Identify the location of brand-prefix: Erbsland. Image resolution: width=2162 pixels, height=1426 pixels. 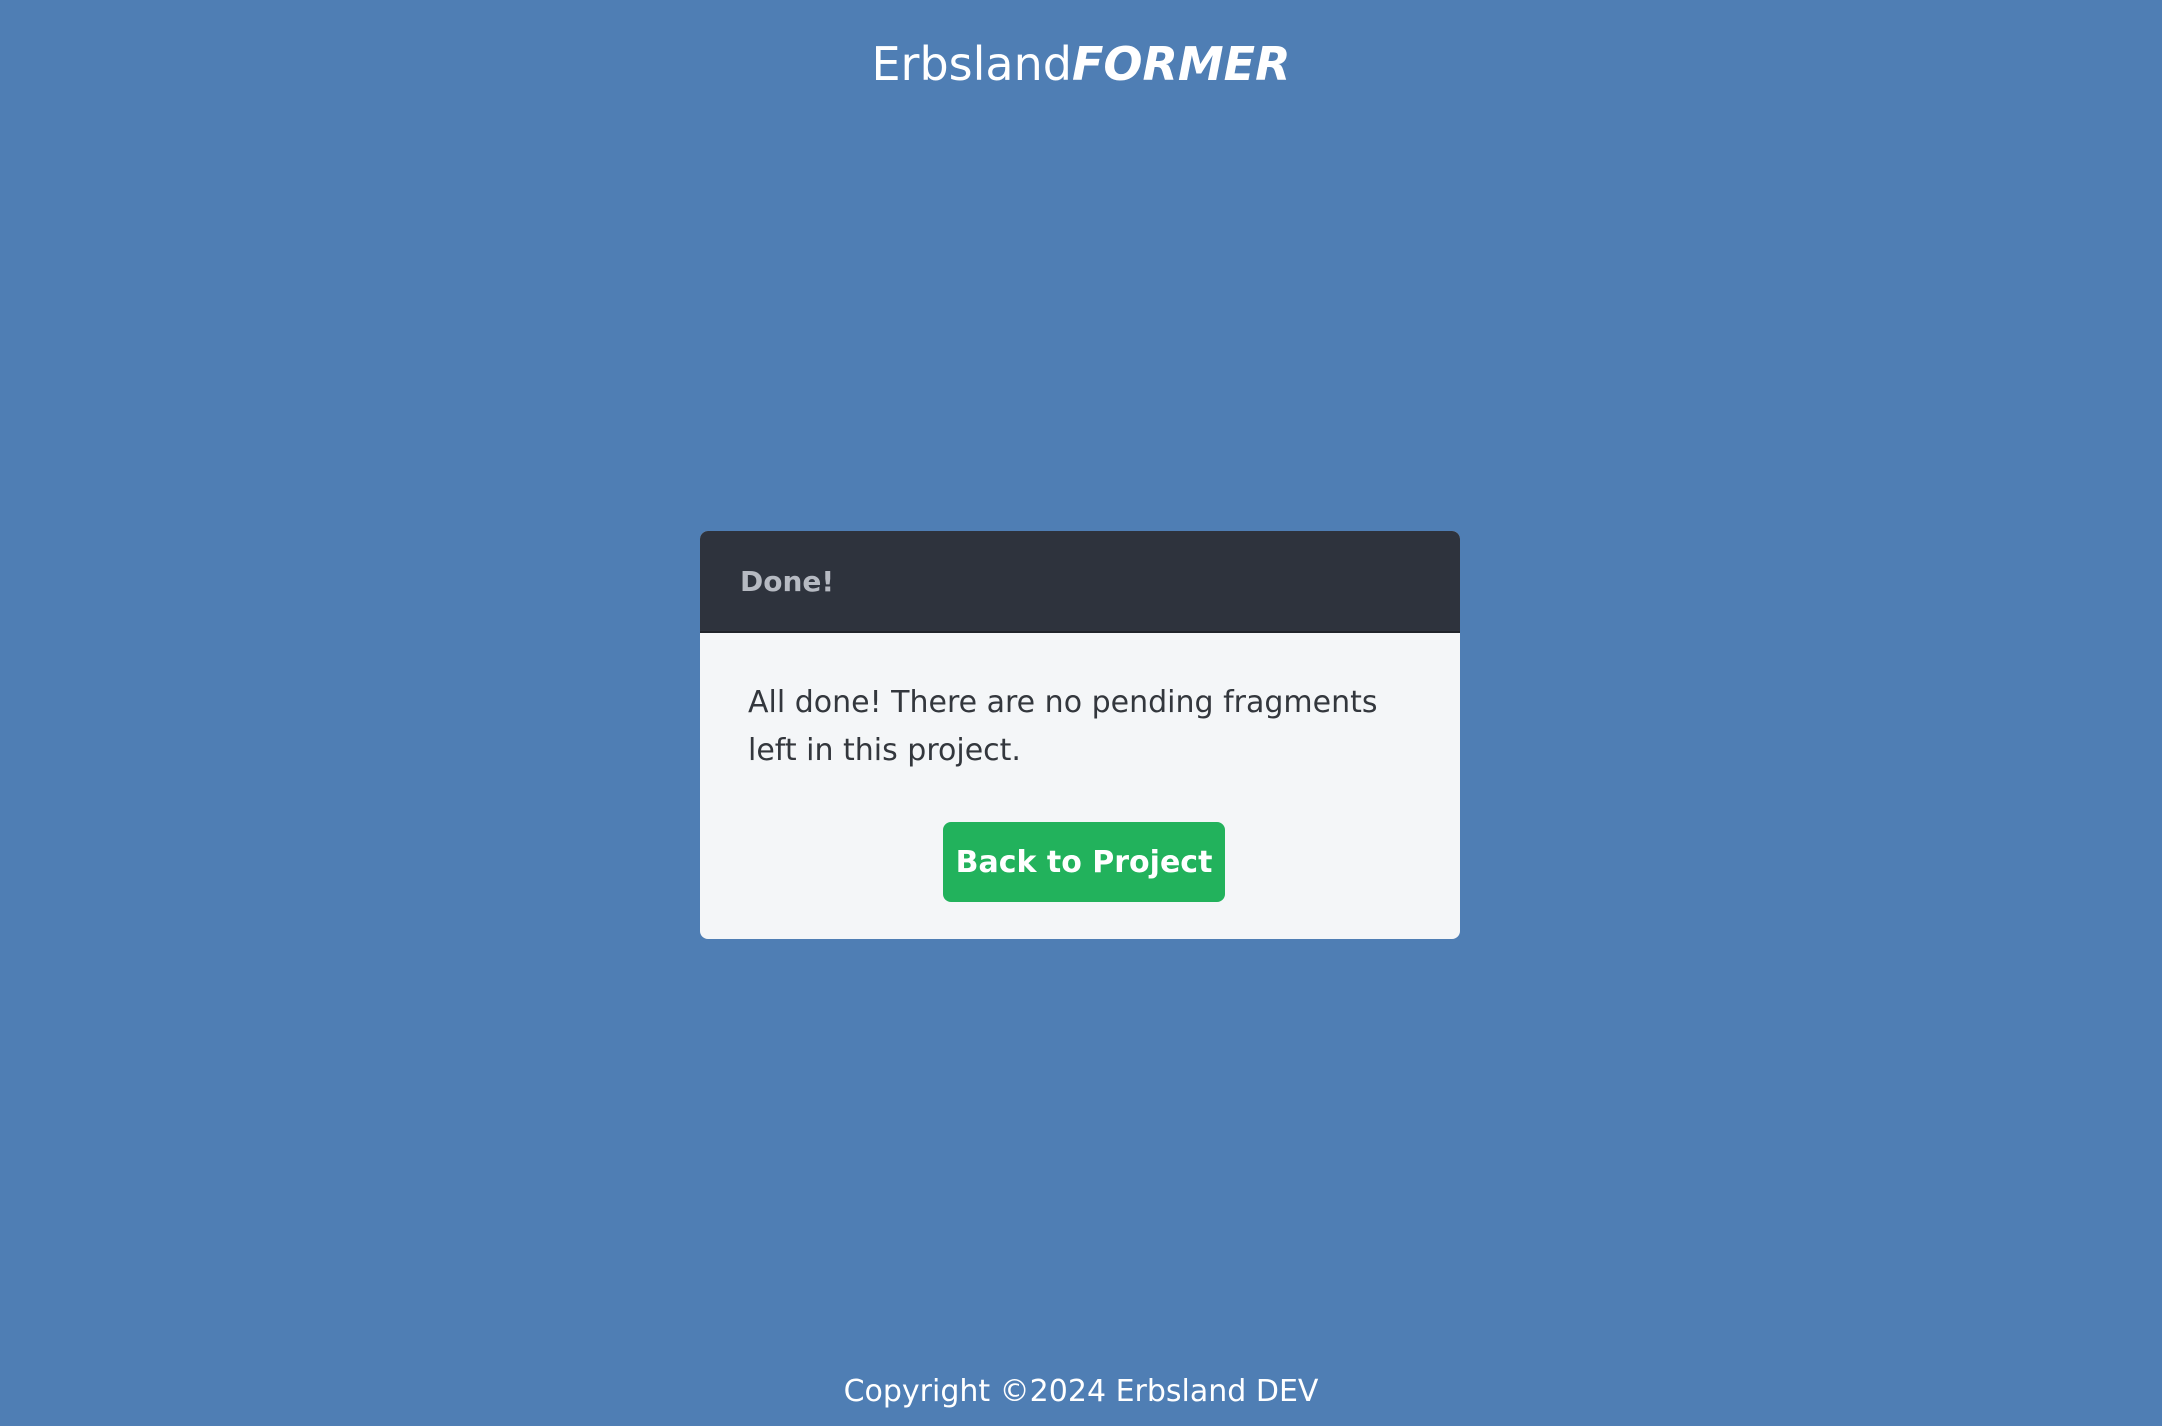
(971, 64).